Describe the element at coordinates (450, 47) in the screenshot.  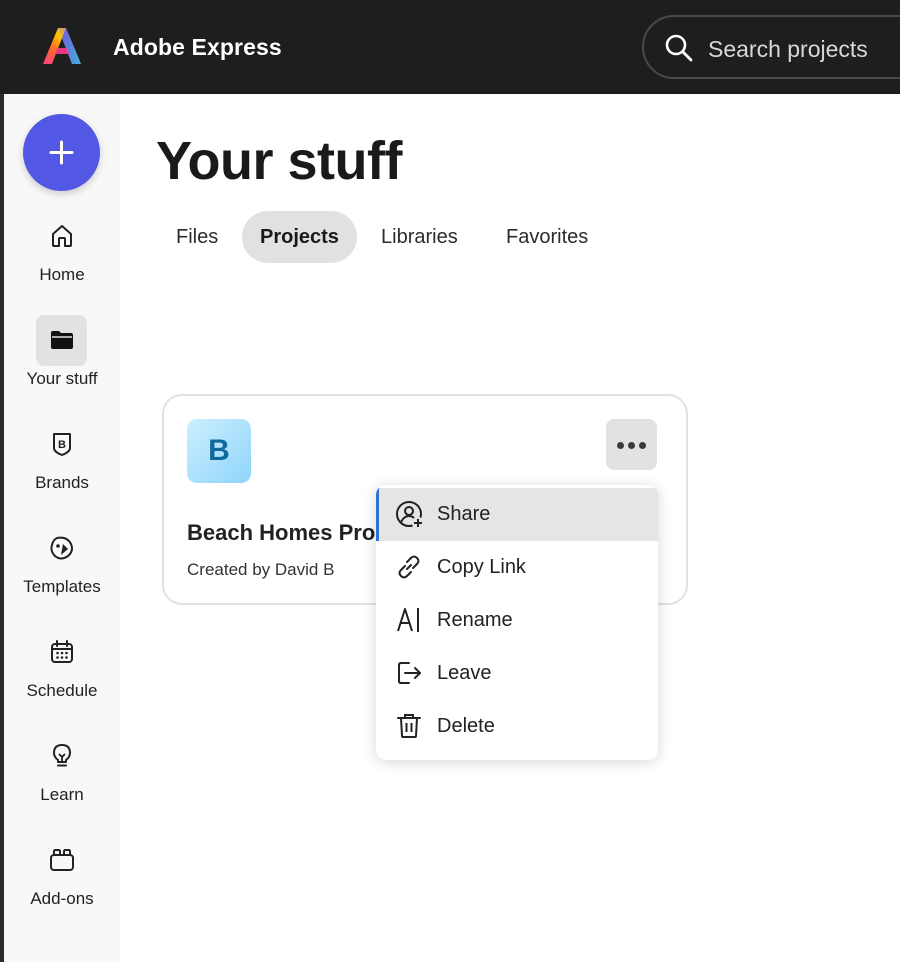
I see `top-bar: Adobe Express Search projects` at that location.